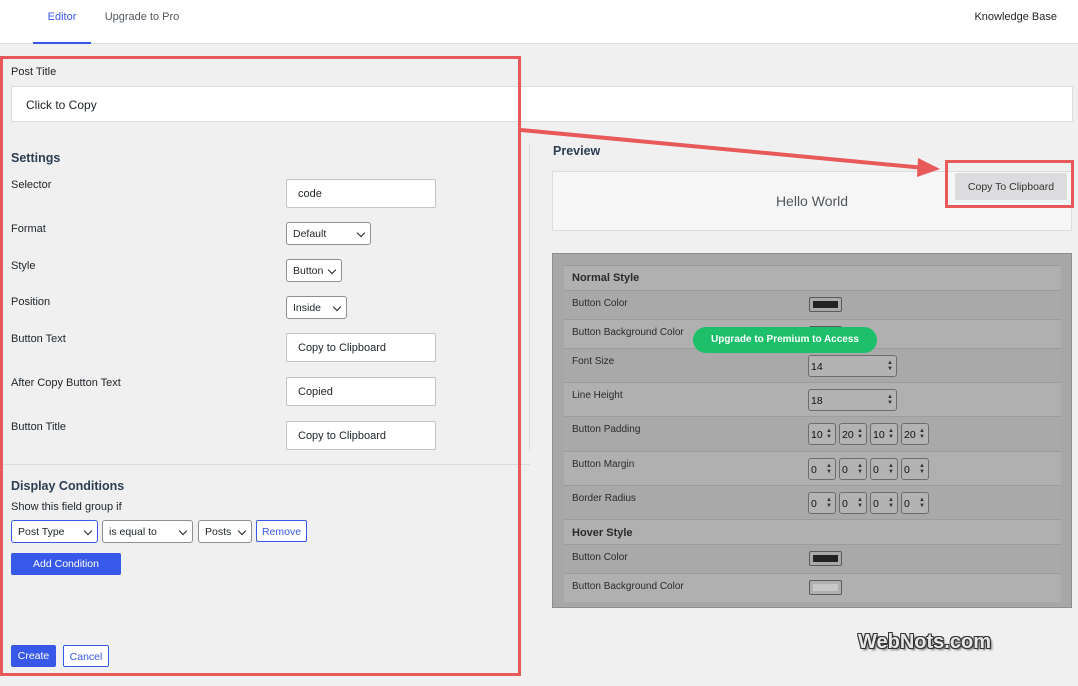 The width and height of the screenshot is (1078, 686). What do you see at coordinates (924, 642) in the screenshot?
I see `watermark-logo: WebNots.com` at bounding box center [924, 642].